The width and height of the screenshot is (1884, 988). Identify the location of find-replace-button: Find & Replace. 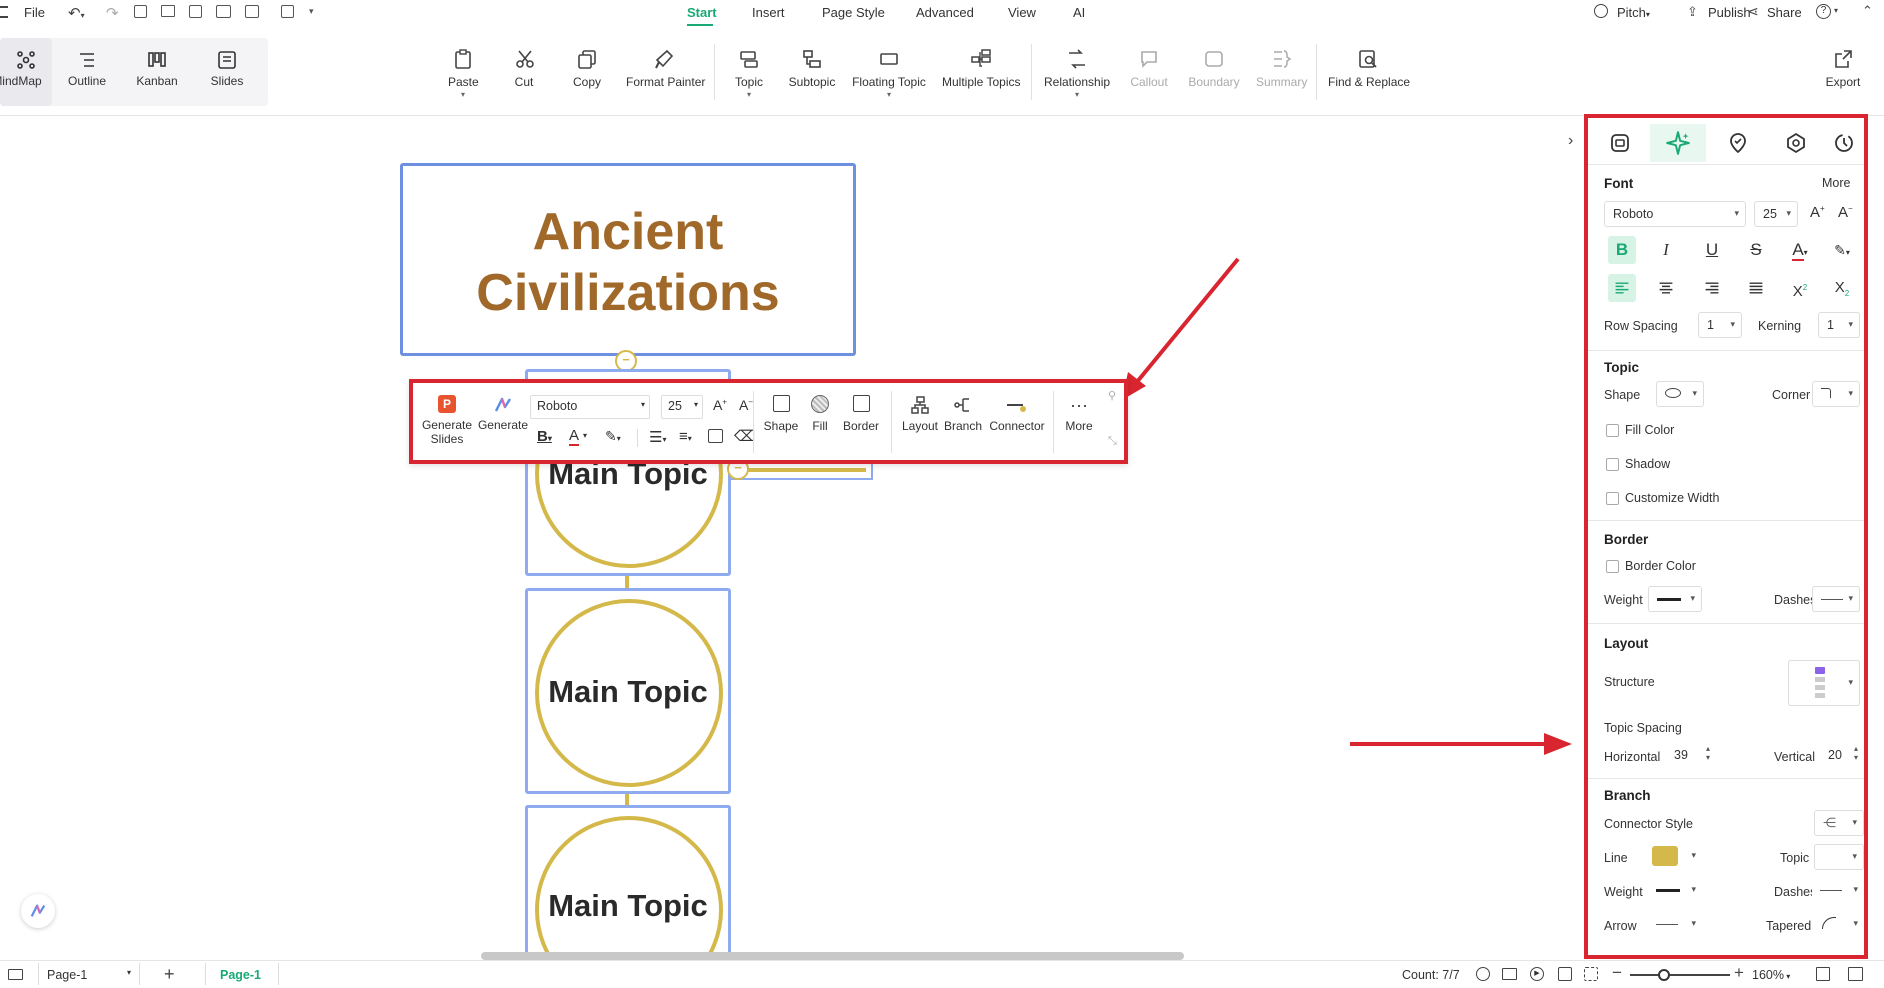
(1369, 68).